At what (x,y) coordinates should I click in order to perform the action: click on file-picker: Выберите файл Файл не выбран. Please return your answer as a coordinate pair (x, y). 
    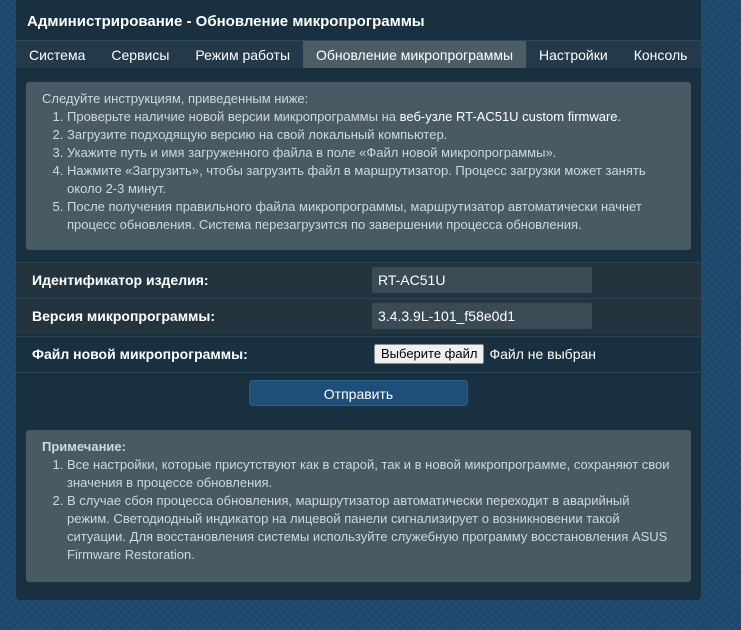
    Looking at the image, I should click on (485, 354).